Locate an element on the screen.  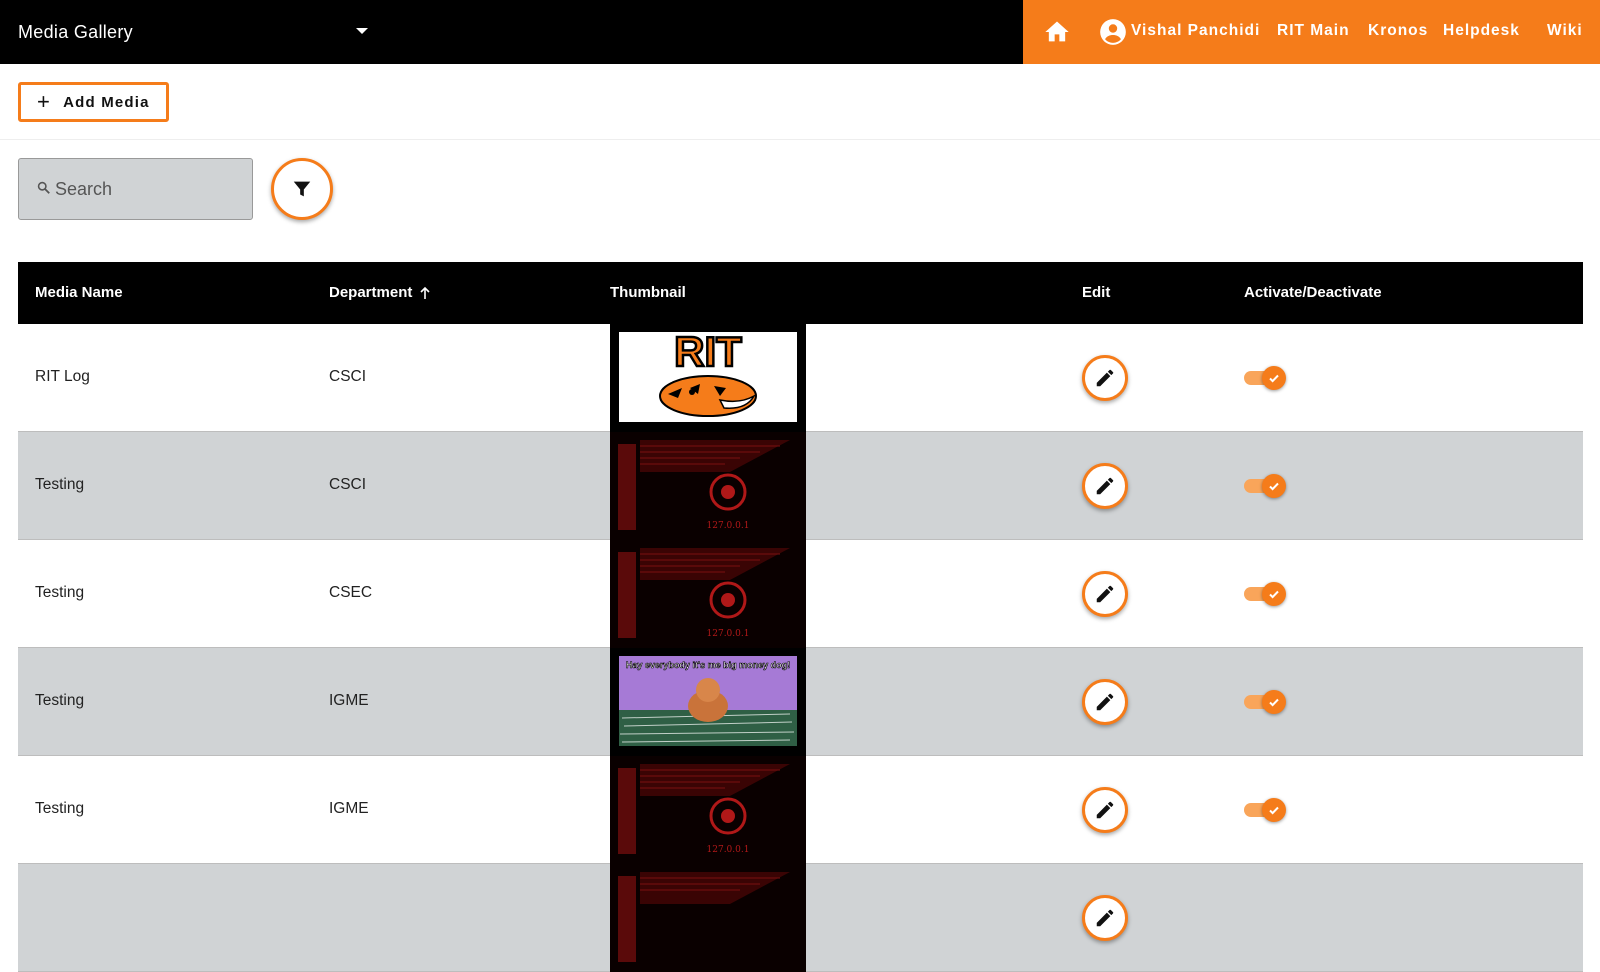
app-select-label: Media Gallery is located at coordinates (75, 31).